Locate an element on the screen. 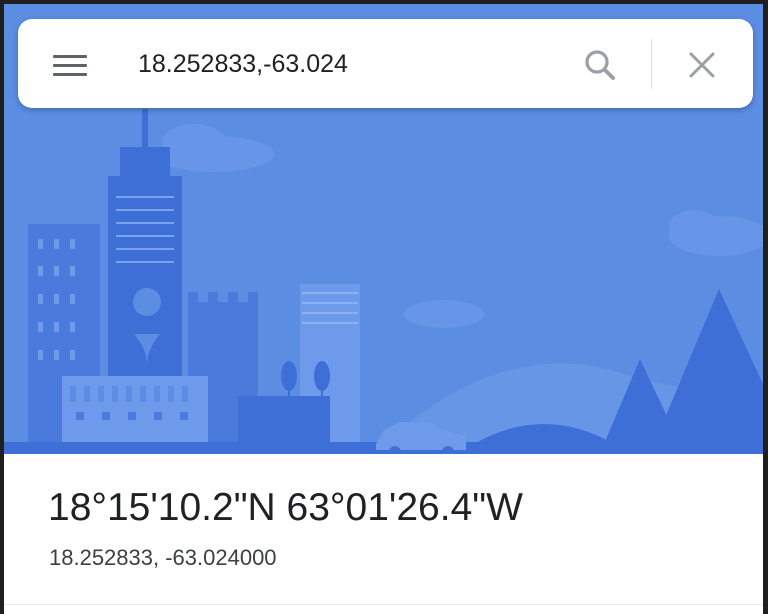 This screenshot has width=768, height=614. menu-button is located at coordinates (68, 65).